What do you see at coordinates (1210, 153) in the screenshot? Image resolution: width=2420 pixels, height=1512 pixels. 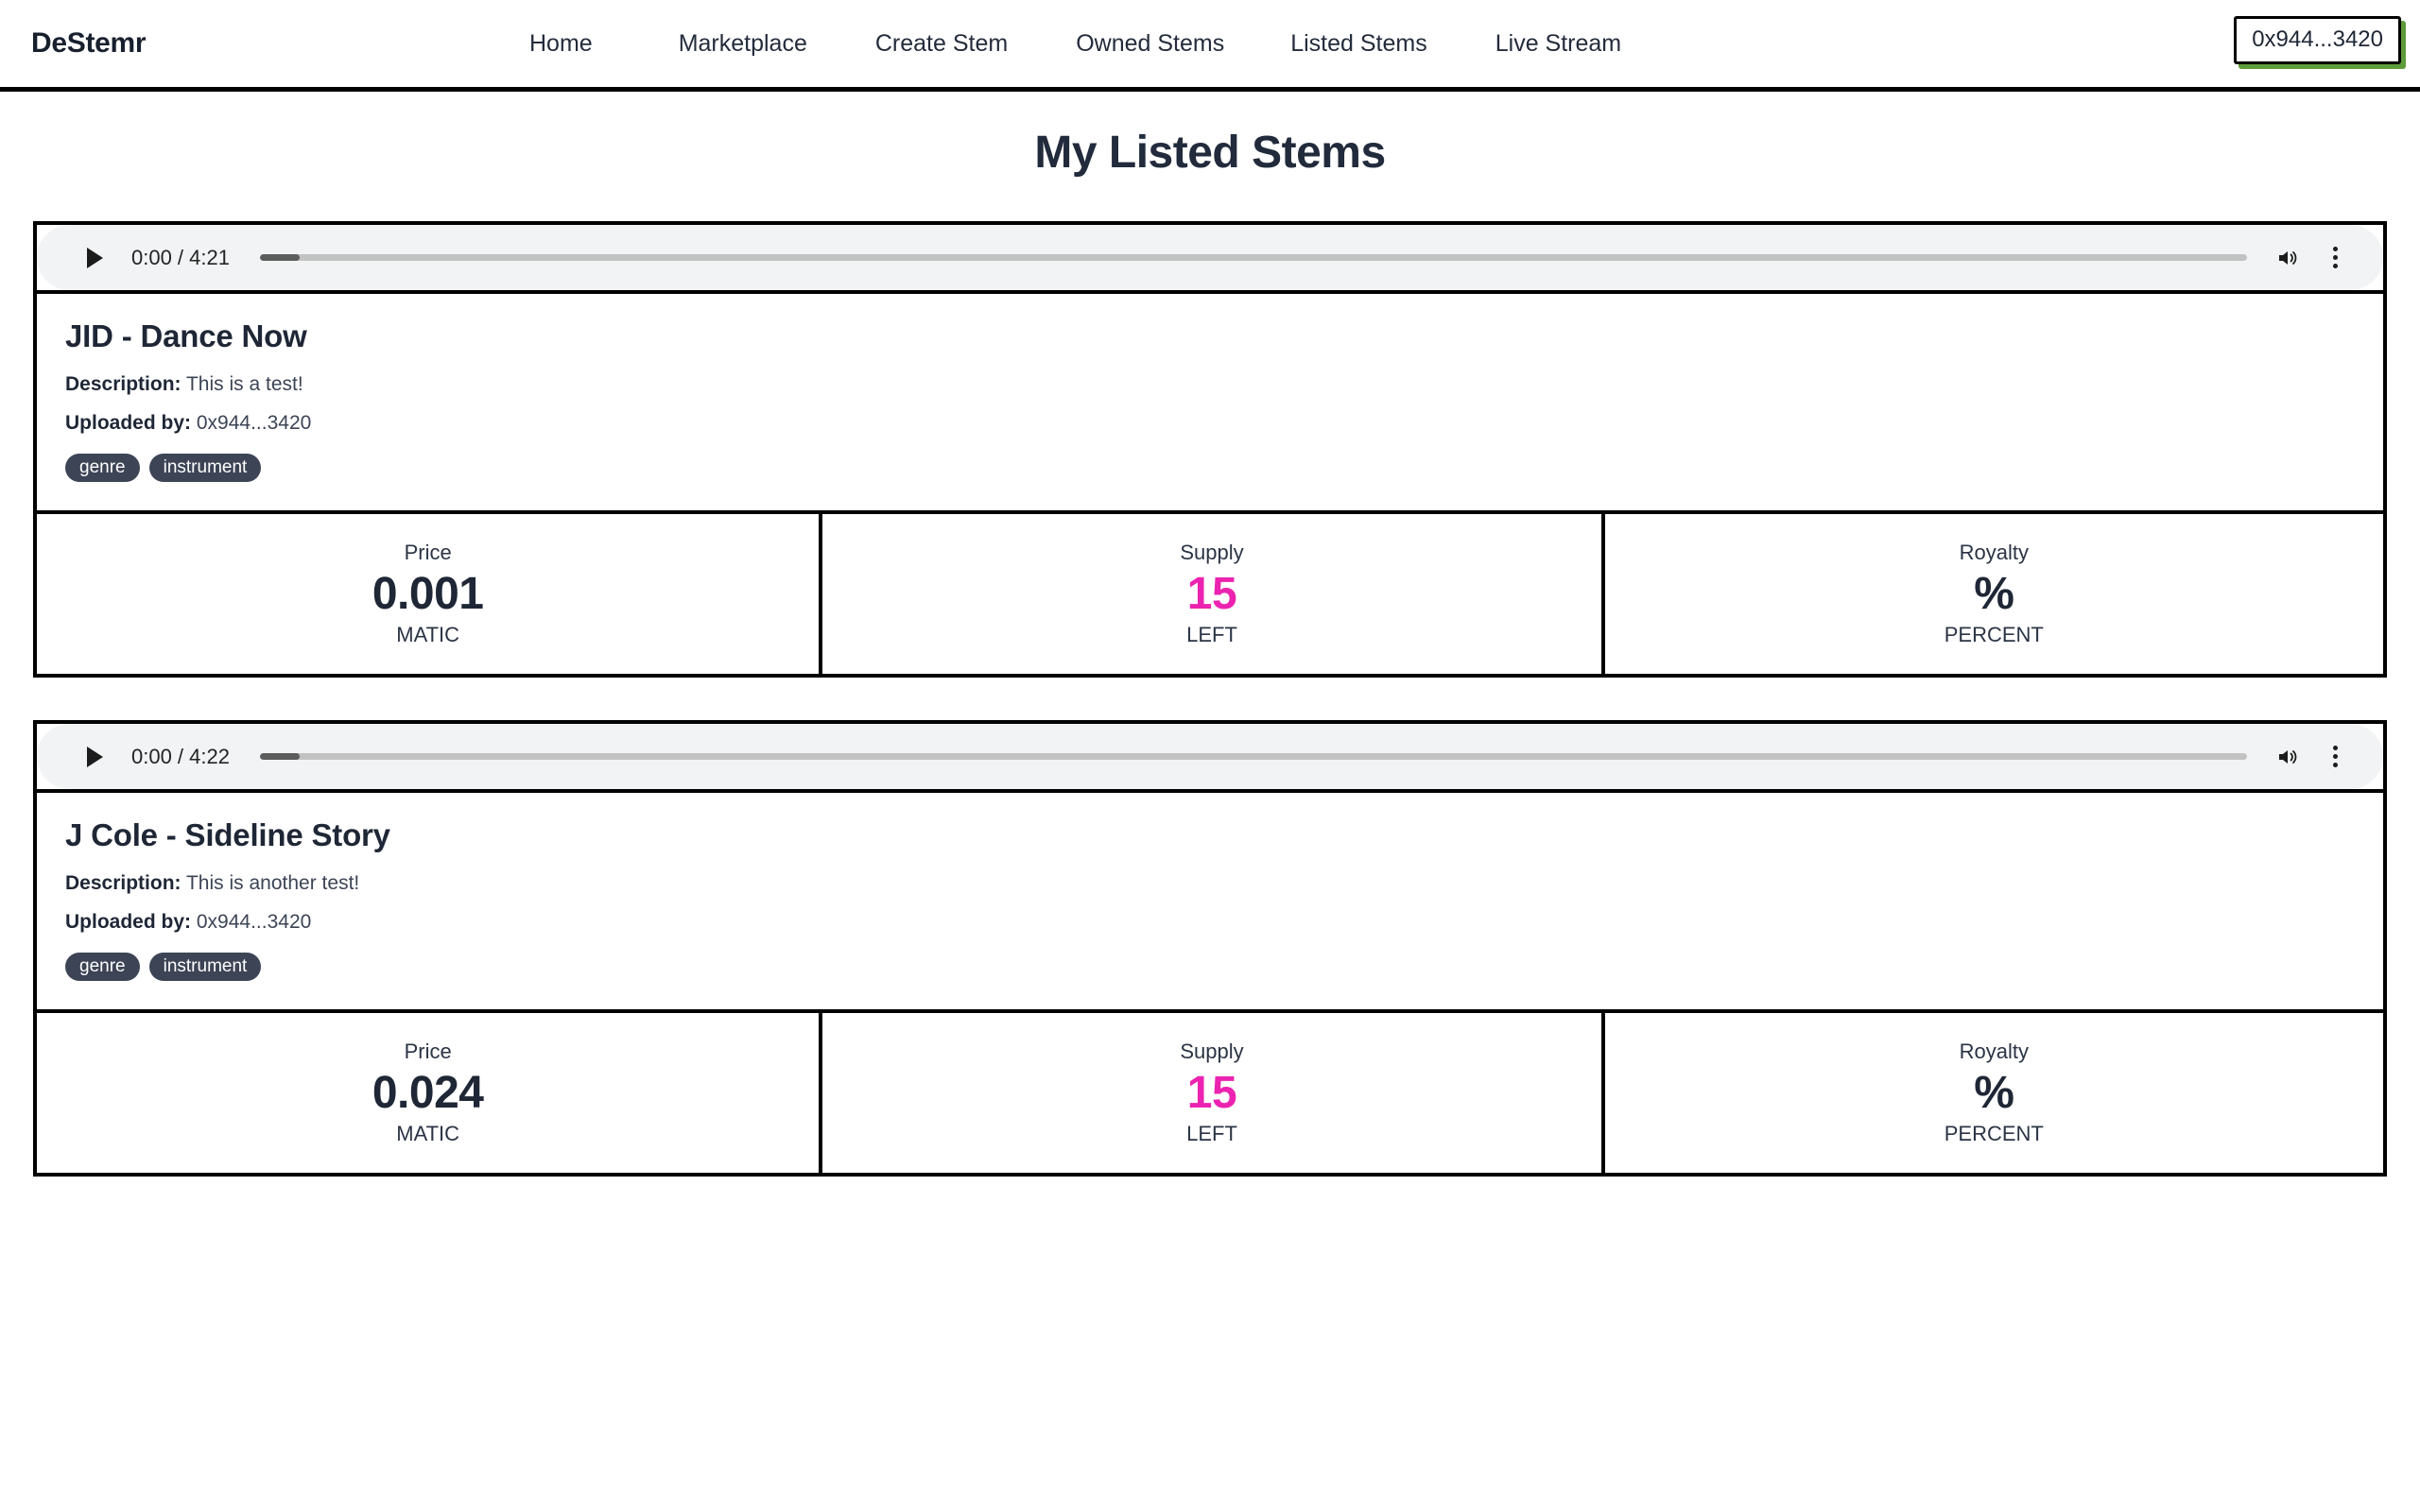 I see `page-title: My Listed Stems` at bounding box center [1210, 153].